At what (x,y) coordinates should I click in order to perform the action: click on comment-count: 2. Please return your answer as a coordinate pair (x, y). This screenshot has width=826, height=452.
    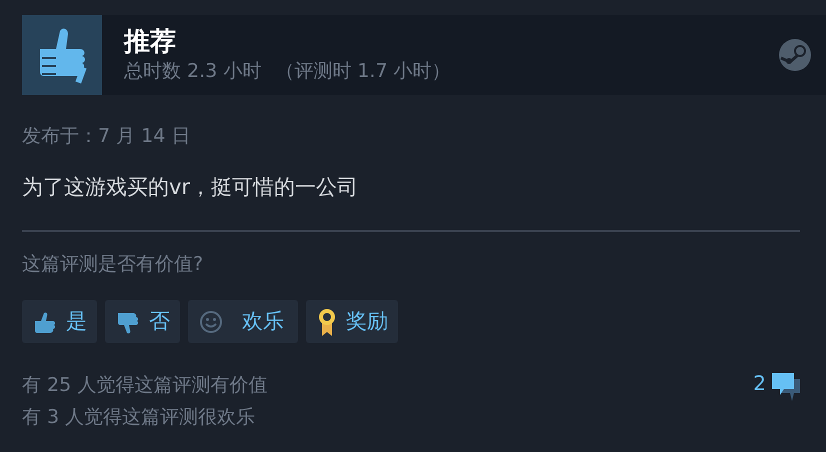
    Looking at the image, I should click on (759, 383).